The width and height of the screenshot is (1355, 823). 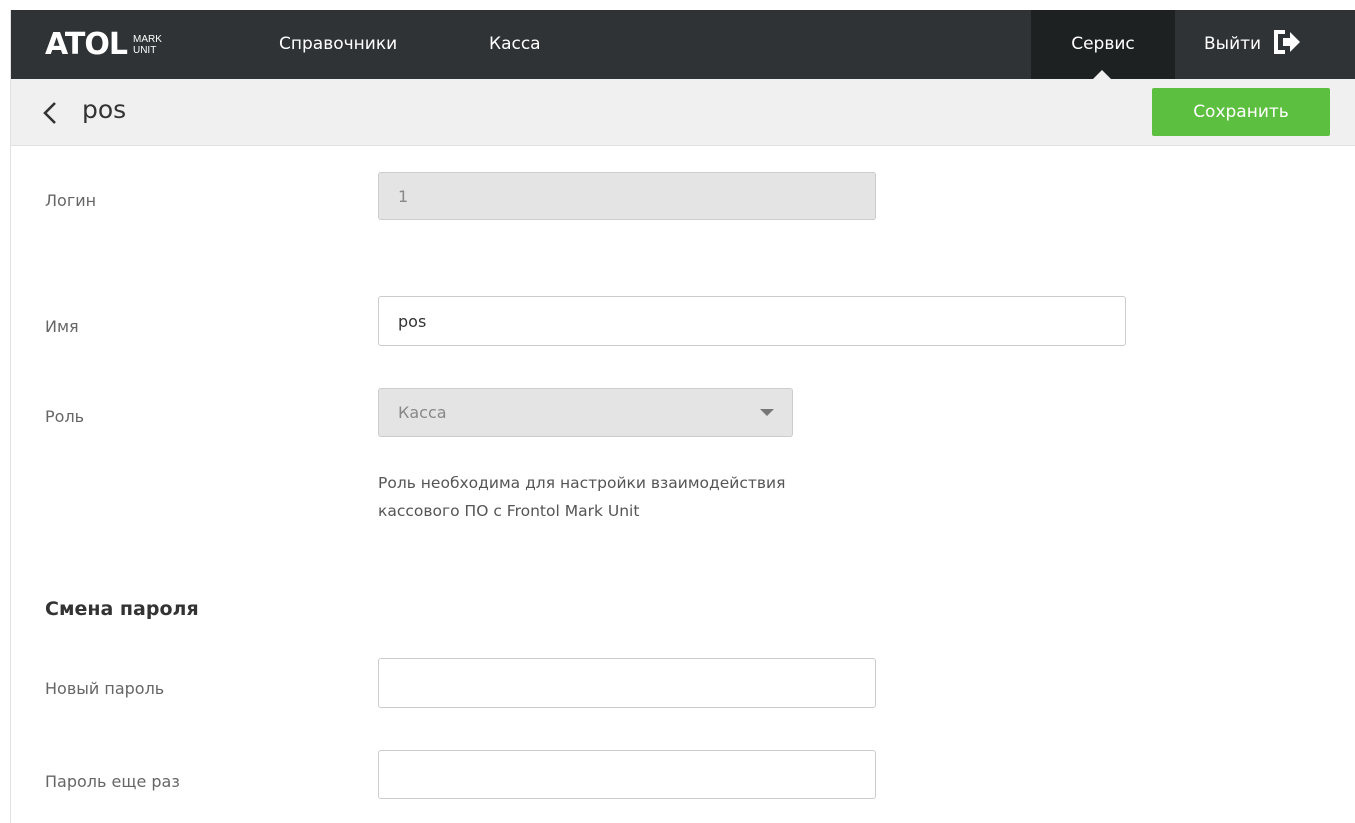 What do you see at coordinates (71, 200) in the screenshot?
I see `login-label: Логин` at bounding box center [71, 200].